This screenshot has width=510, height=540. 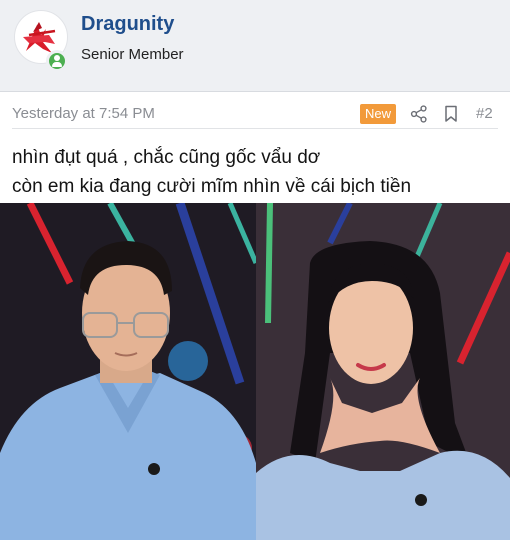 I want to click on author-avatar, so click(x=43, y=41).